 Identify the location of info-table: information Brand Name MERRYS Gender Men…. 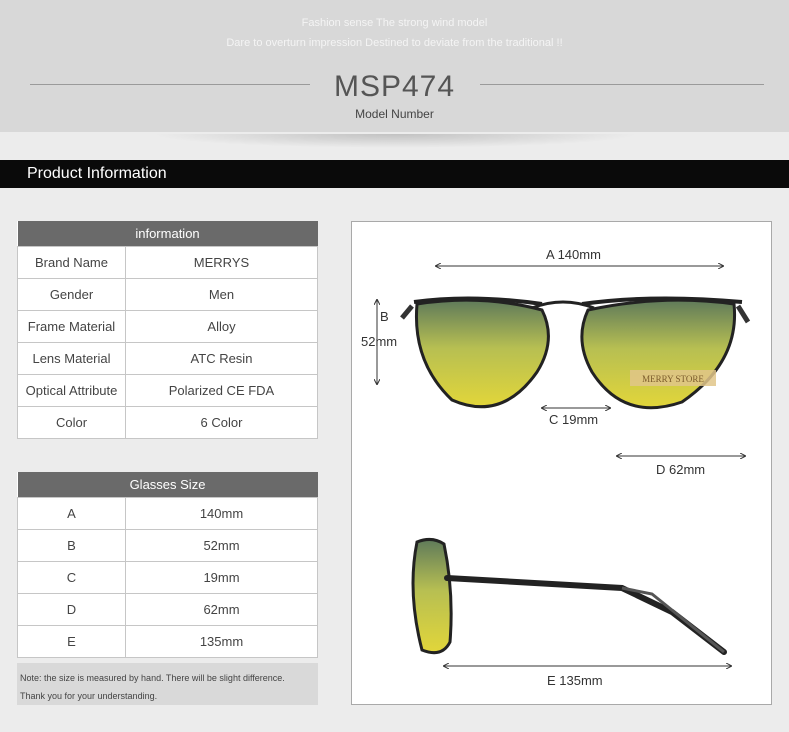
(167, 330).